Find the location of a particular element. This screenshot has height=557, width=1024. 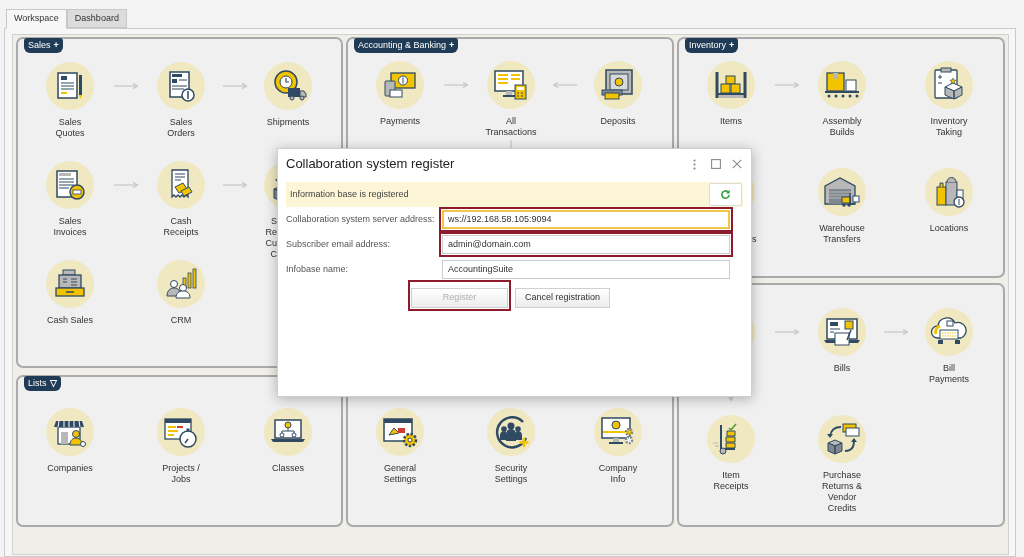

workspace-shortcut: CRM is located at coordinates (181, 293).